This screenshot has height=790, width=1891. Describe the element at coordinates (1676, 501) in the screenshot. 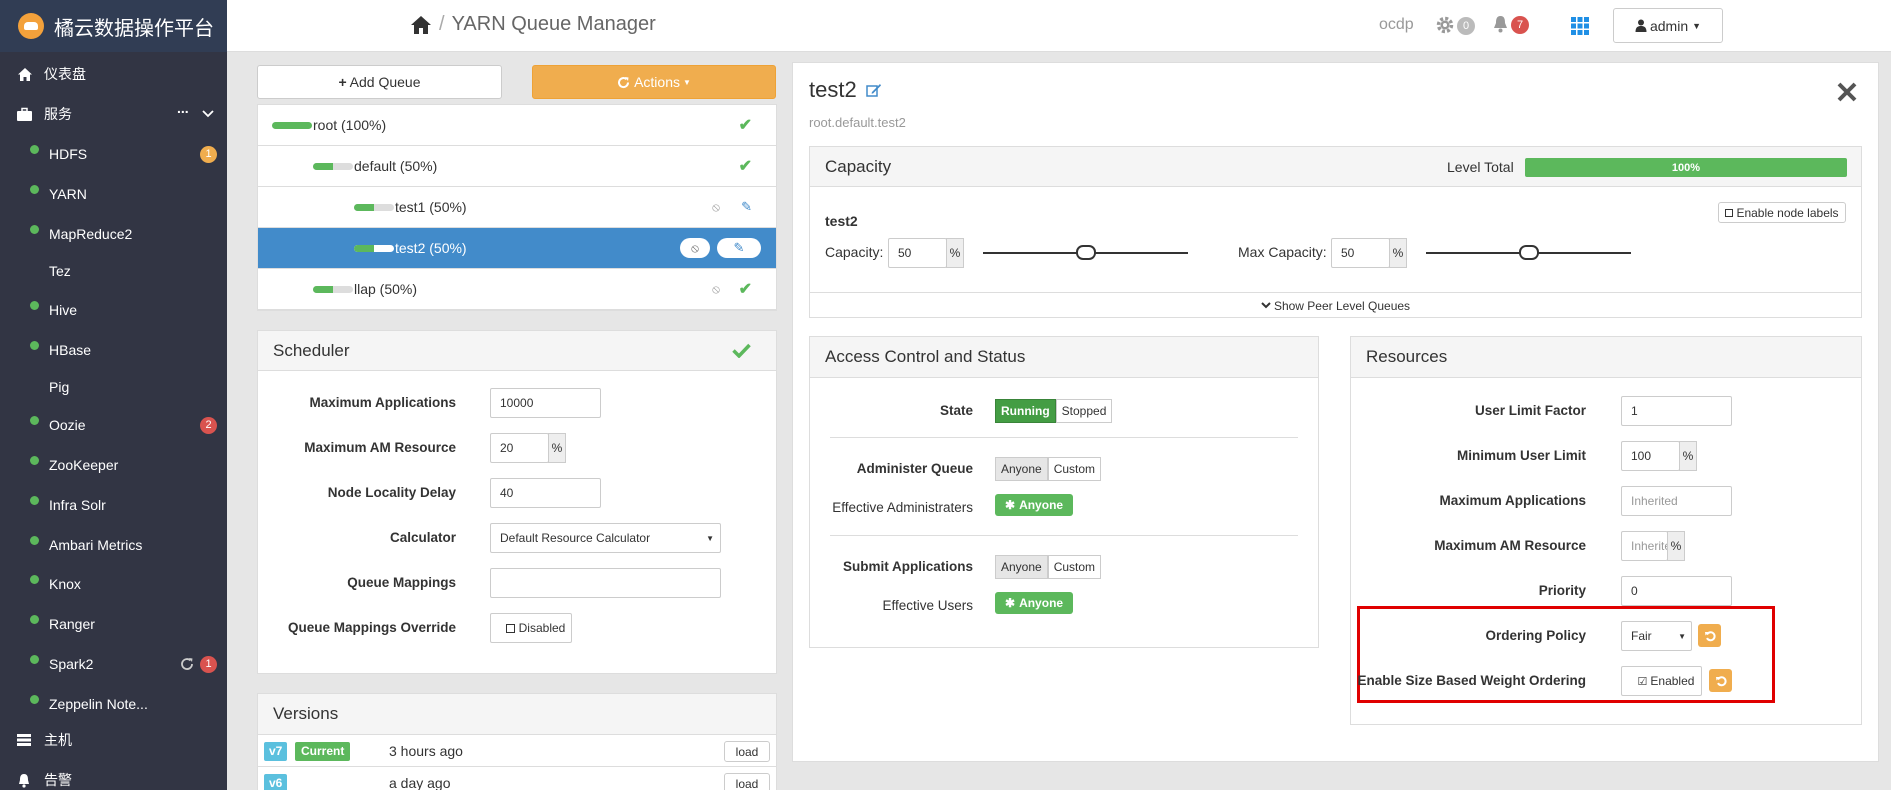

I see `max-apps-input: Inherited` at that location.